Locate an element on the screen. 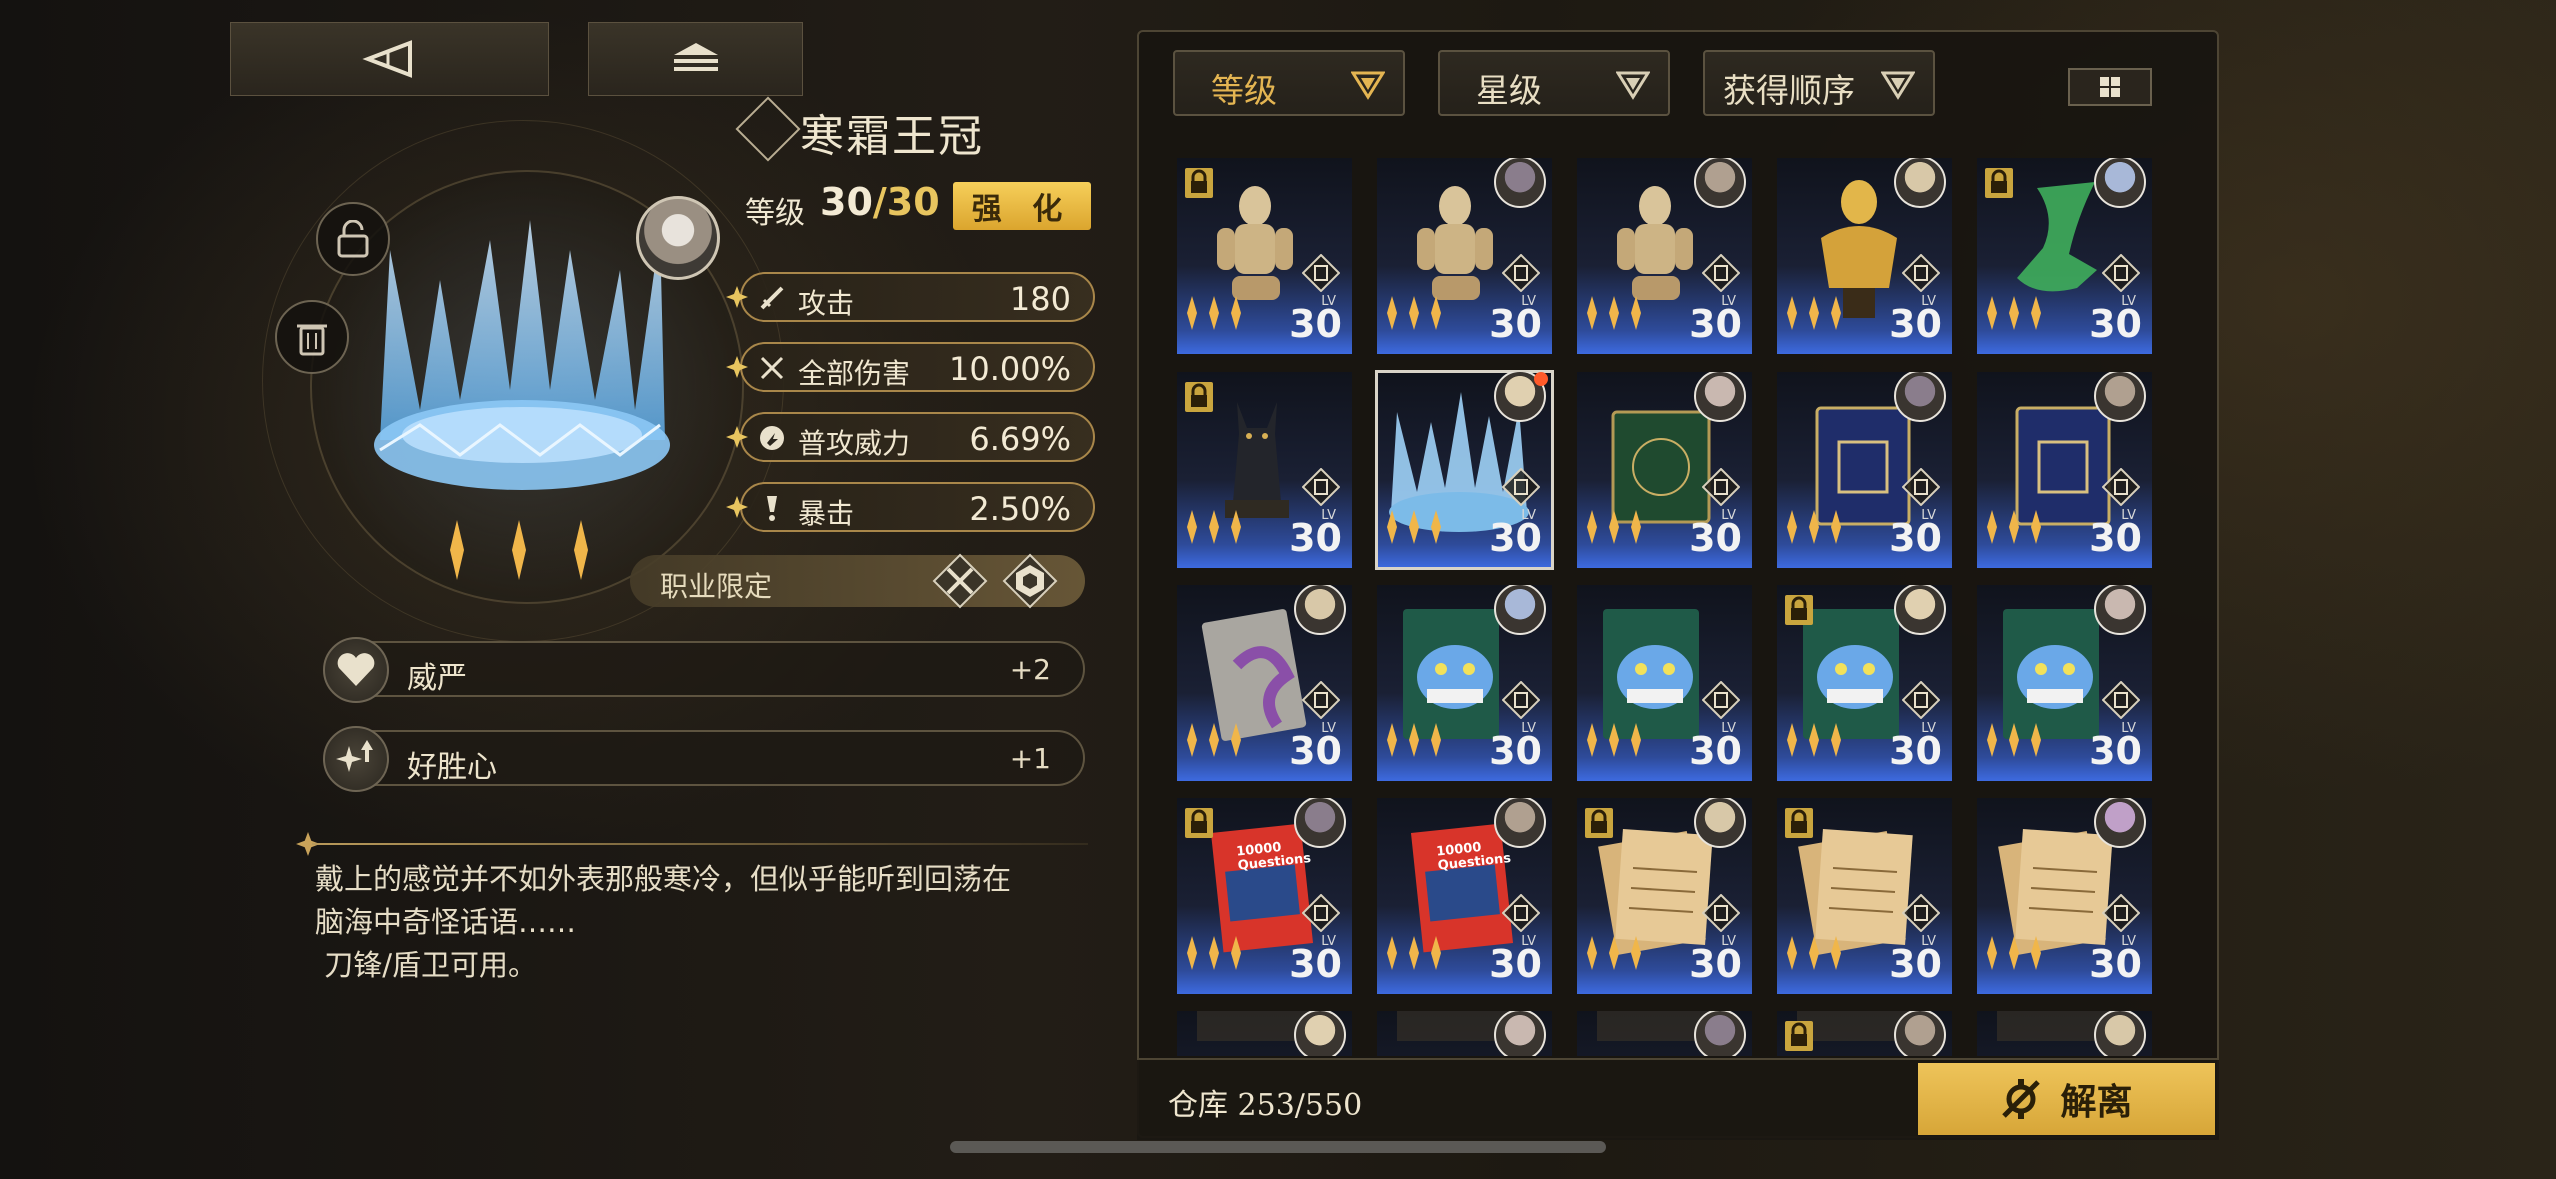 The width and height of the screenshot is (2556, 1179). item-name: 寒霜王冠 is located at coordinates (892, 136).